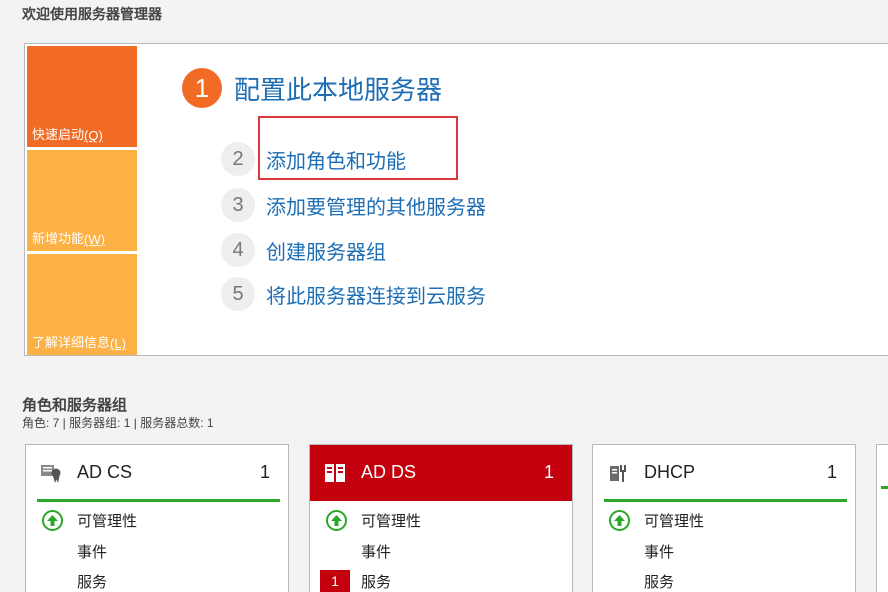  I want to click on role-card-adds: AD DS 1 可管理性 事件 1 服务, so click(441, 518).